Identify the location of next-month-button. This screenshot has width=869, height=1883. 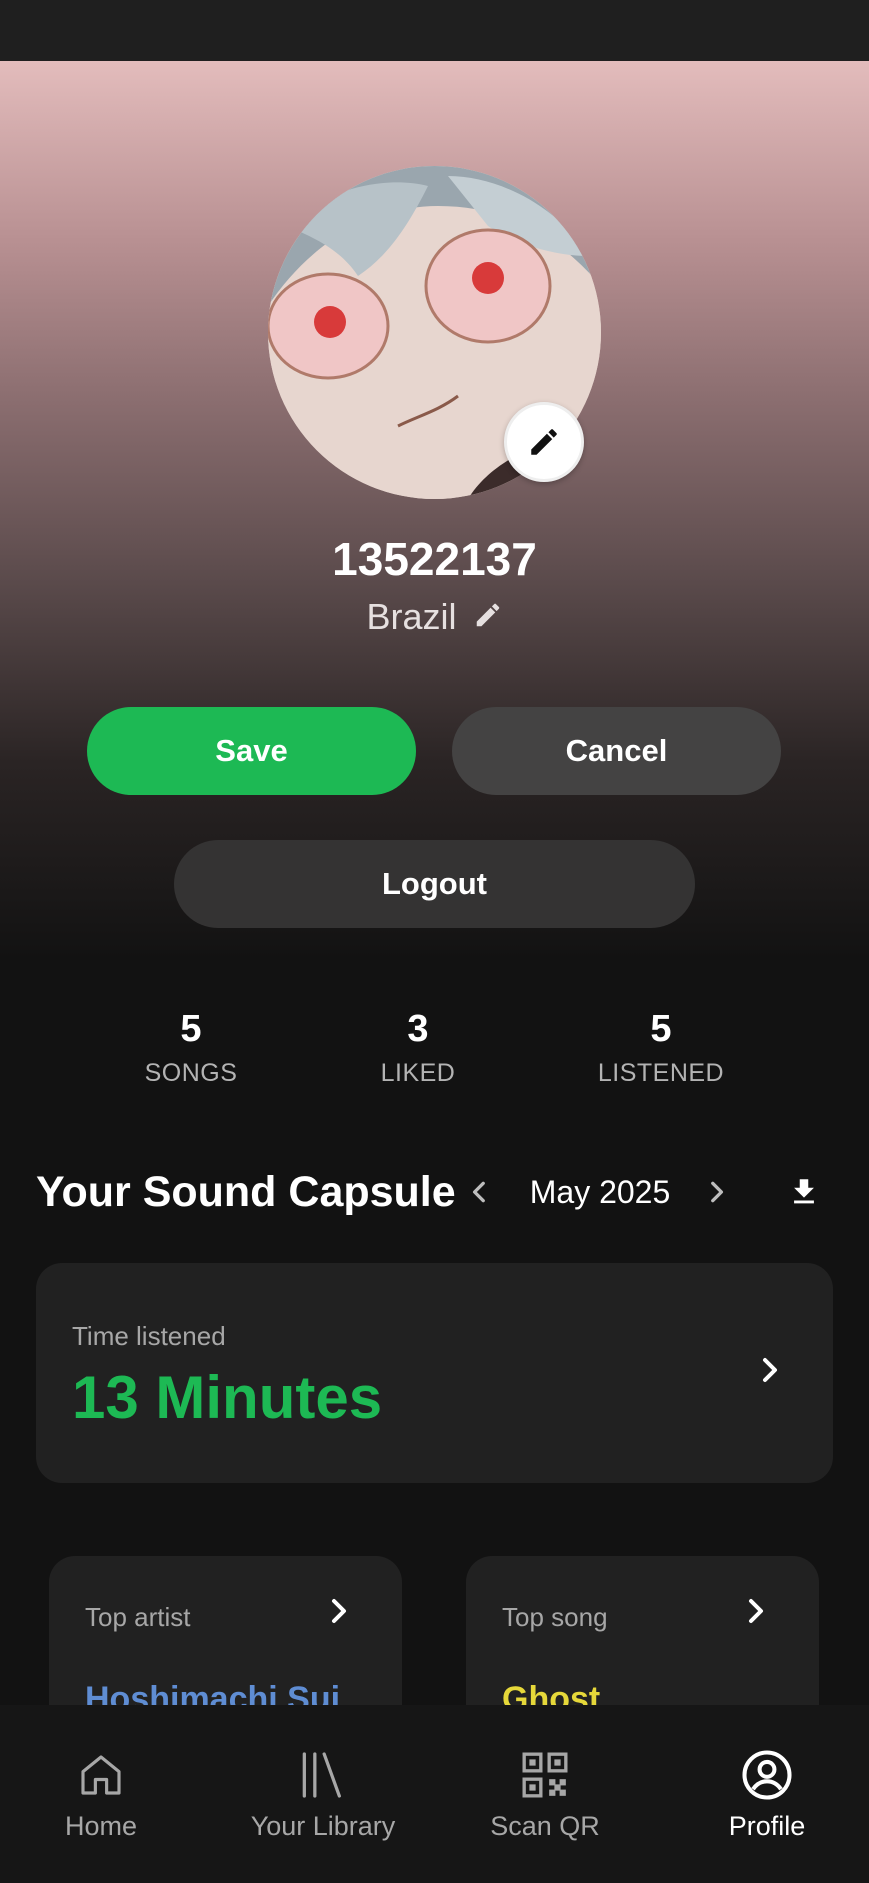
(716, 1192).